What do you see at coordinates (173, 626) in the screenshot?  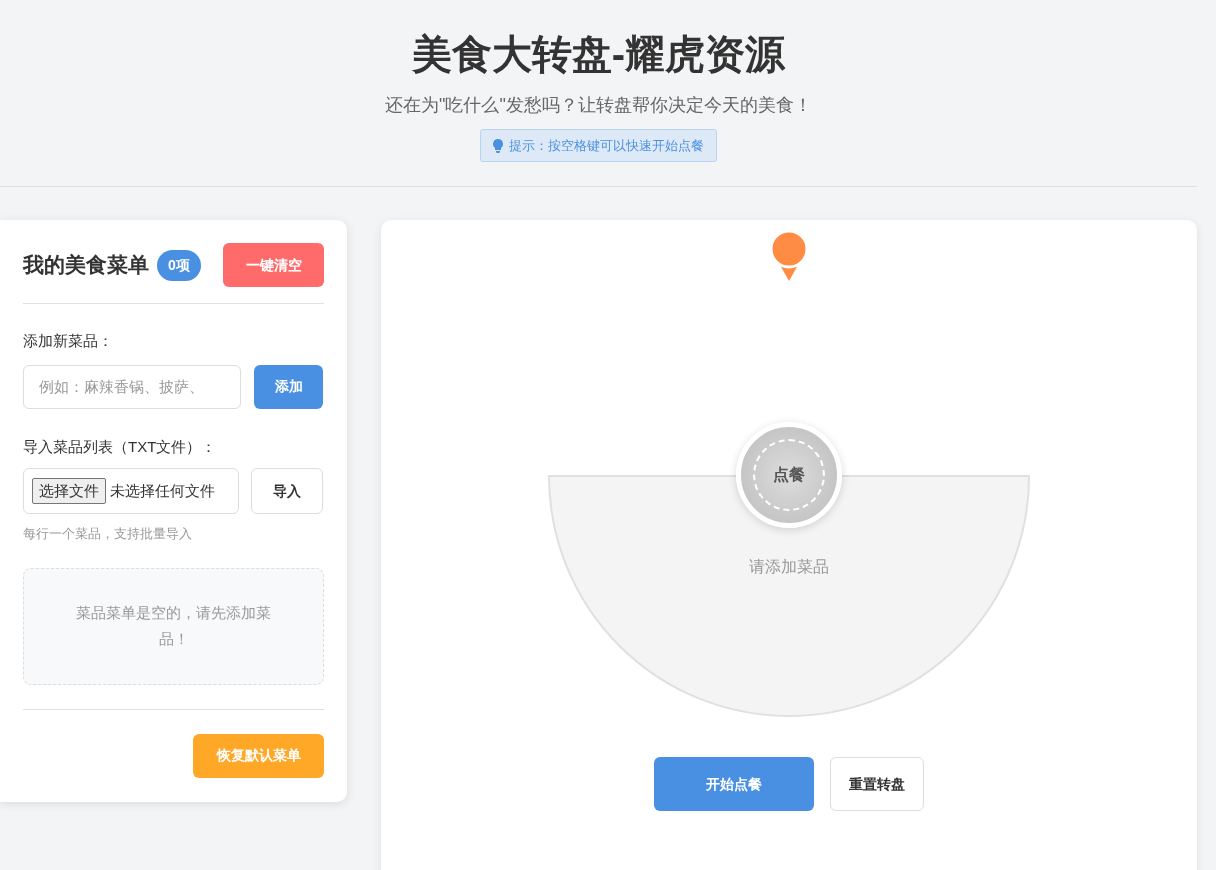 I see `empty-message: 菜品菜单是空的，请先添加菜品！` at bounding box center [173, 626].